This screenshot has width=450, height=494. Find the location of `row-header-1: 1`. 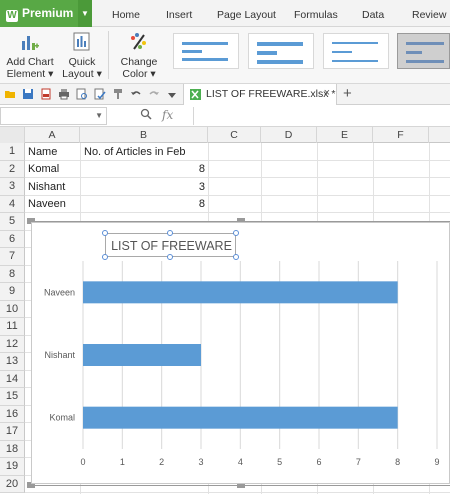

row-header-1: 1 is located at coordinates (12, 152).